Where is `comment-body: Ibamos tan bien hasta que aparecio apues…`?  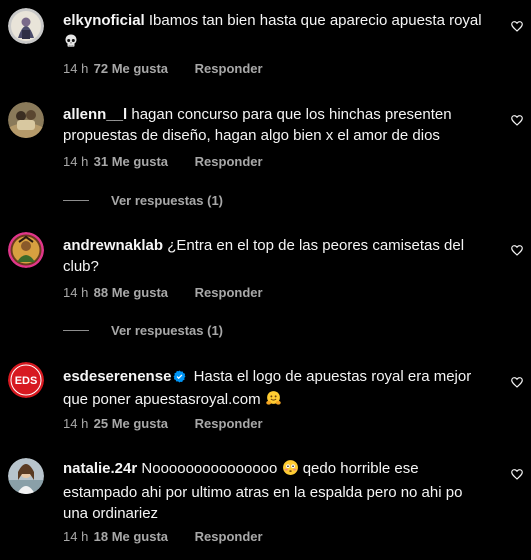 comment-body: Ibamos tan bien hasta que aparecio apues… is located at coordinates (315, 20).